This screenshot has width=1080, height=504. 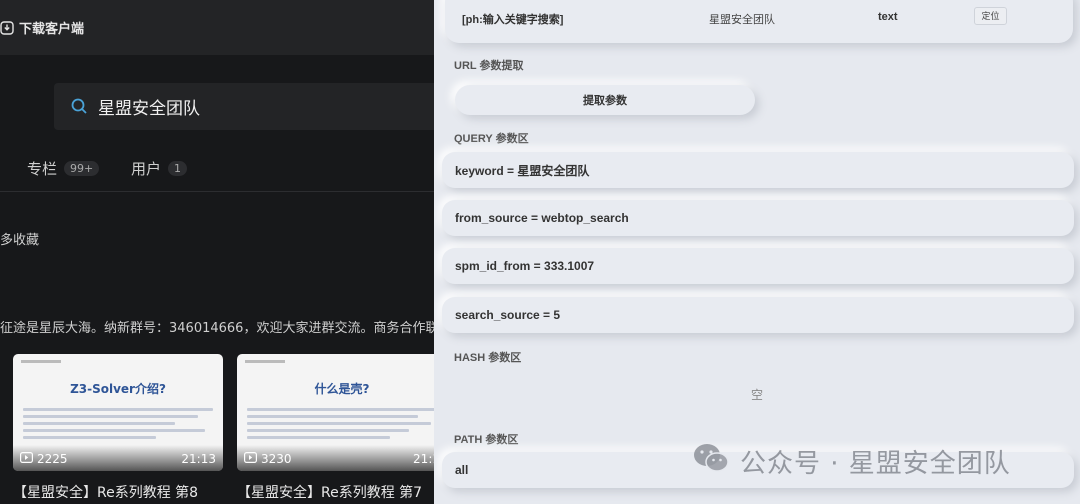 I want to click on video-card: Z3-Solver介绍? 2225 21:13 【星盟安全】Re系列教程 第8, so click(x=118, y=428).